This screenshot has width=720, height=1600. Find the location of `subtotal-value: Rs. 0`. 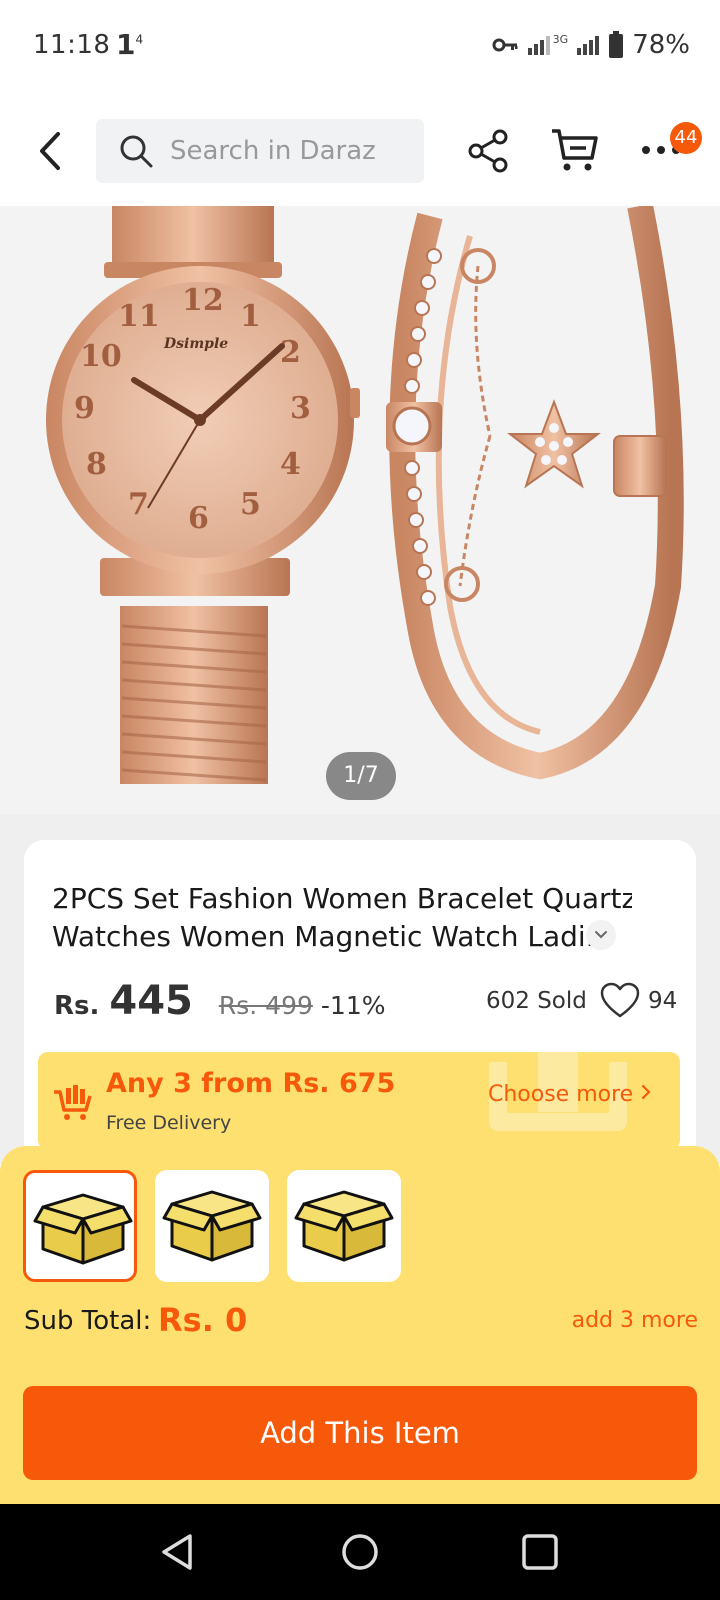

subtotal-value: Rs. 0 is located at coordinates (203, 1320).